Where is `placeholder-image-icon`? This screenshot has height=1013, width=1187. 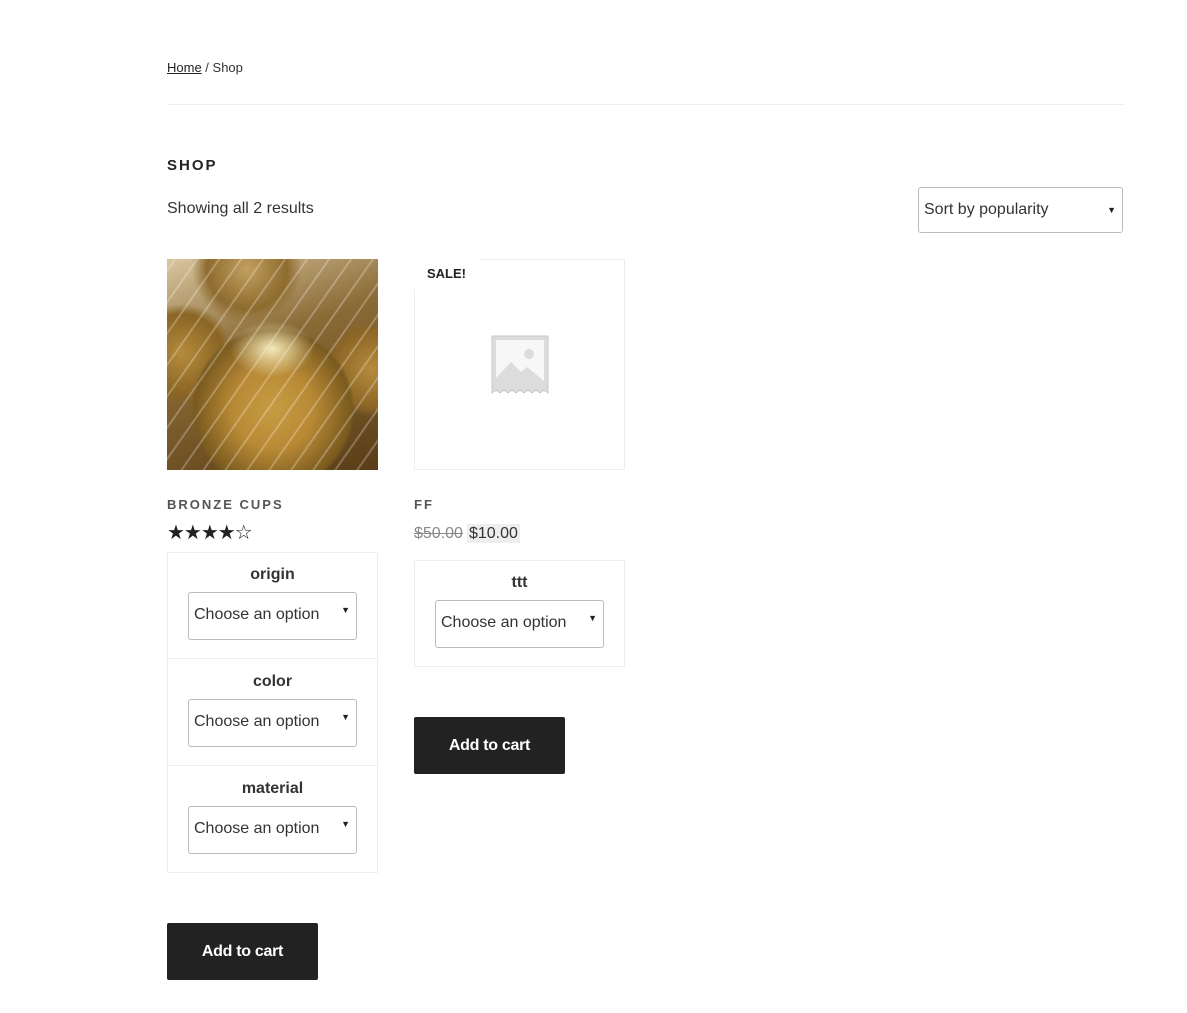 placeholder-image-icon is located at coordinates (520, 364).